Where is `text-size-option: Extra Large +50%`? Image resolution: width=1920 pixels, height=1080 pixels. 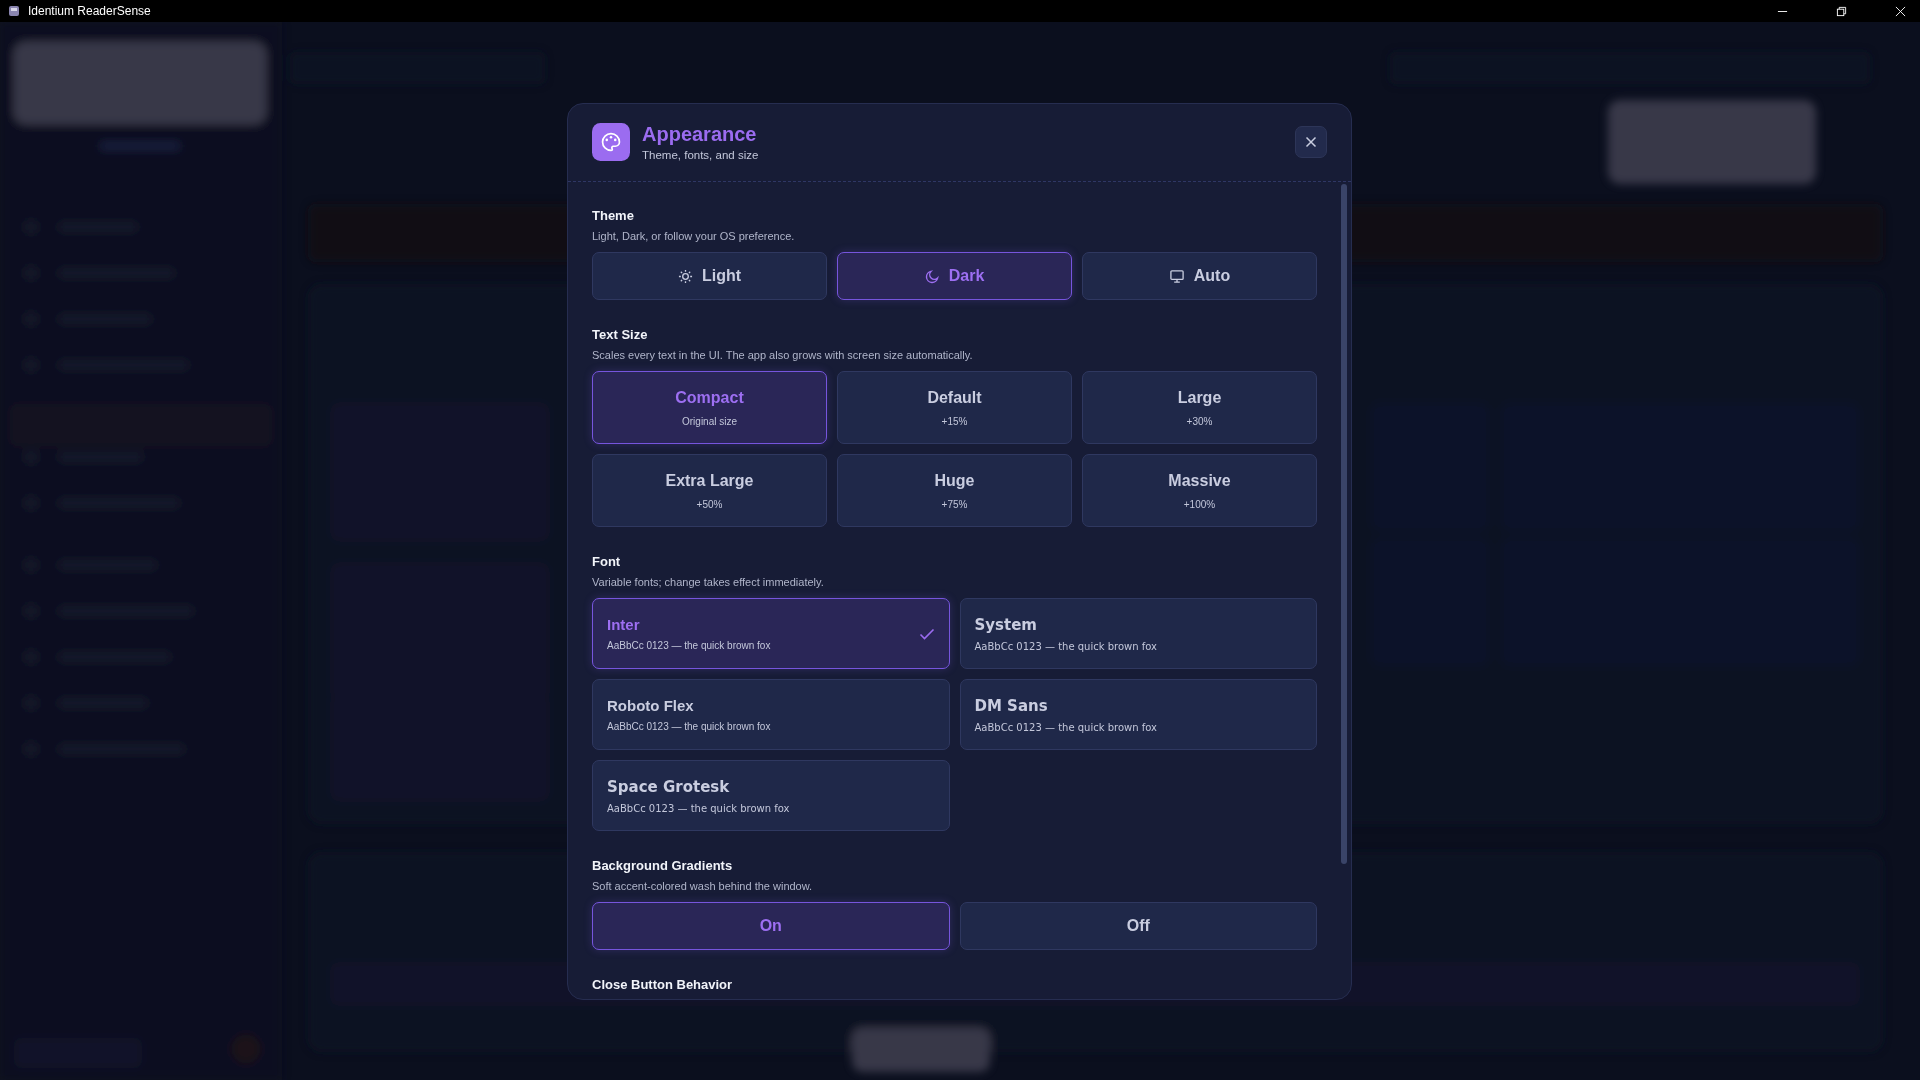 text-size-option: Extra Large +50% is located at coordinates (709, 490).